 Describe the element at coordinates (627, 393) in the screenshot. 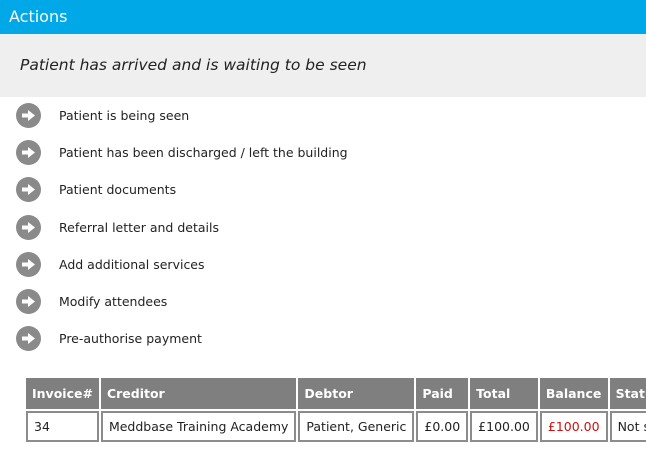

I see `column-header-status: Status` at that location.